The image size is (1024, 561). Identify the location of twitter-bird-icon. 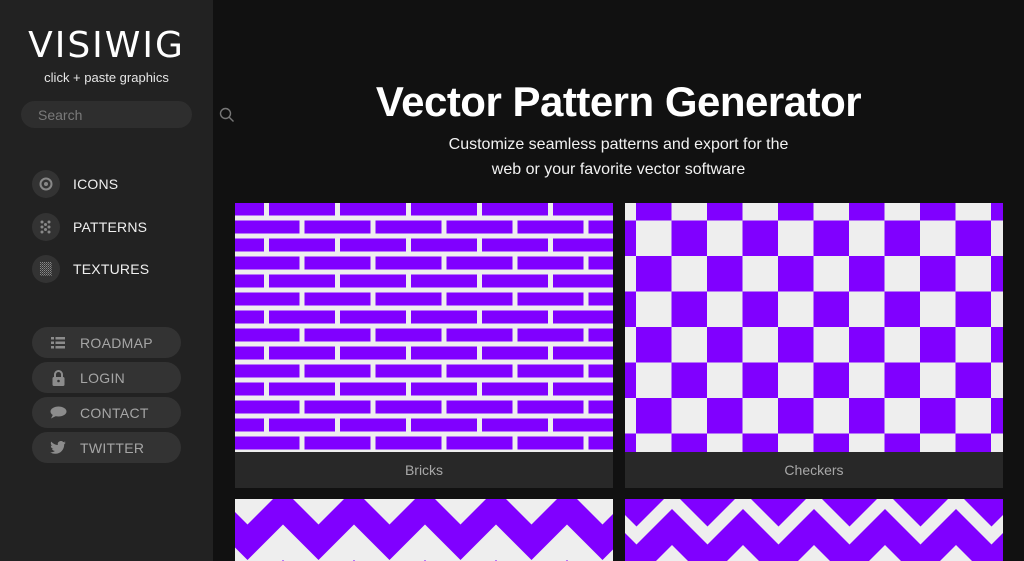
(58, 447).